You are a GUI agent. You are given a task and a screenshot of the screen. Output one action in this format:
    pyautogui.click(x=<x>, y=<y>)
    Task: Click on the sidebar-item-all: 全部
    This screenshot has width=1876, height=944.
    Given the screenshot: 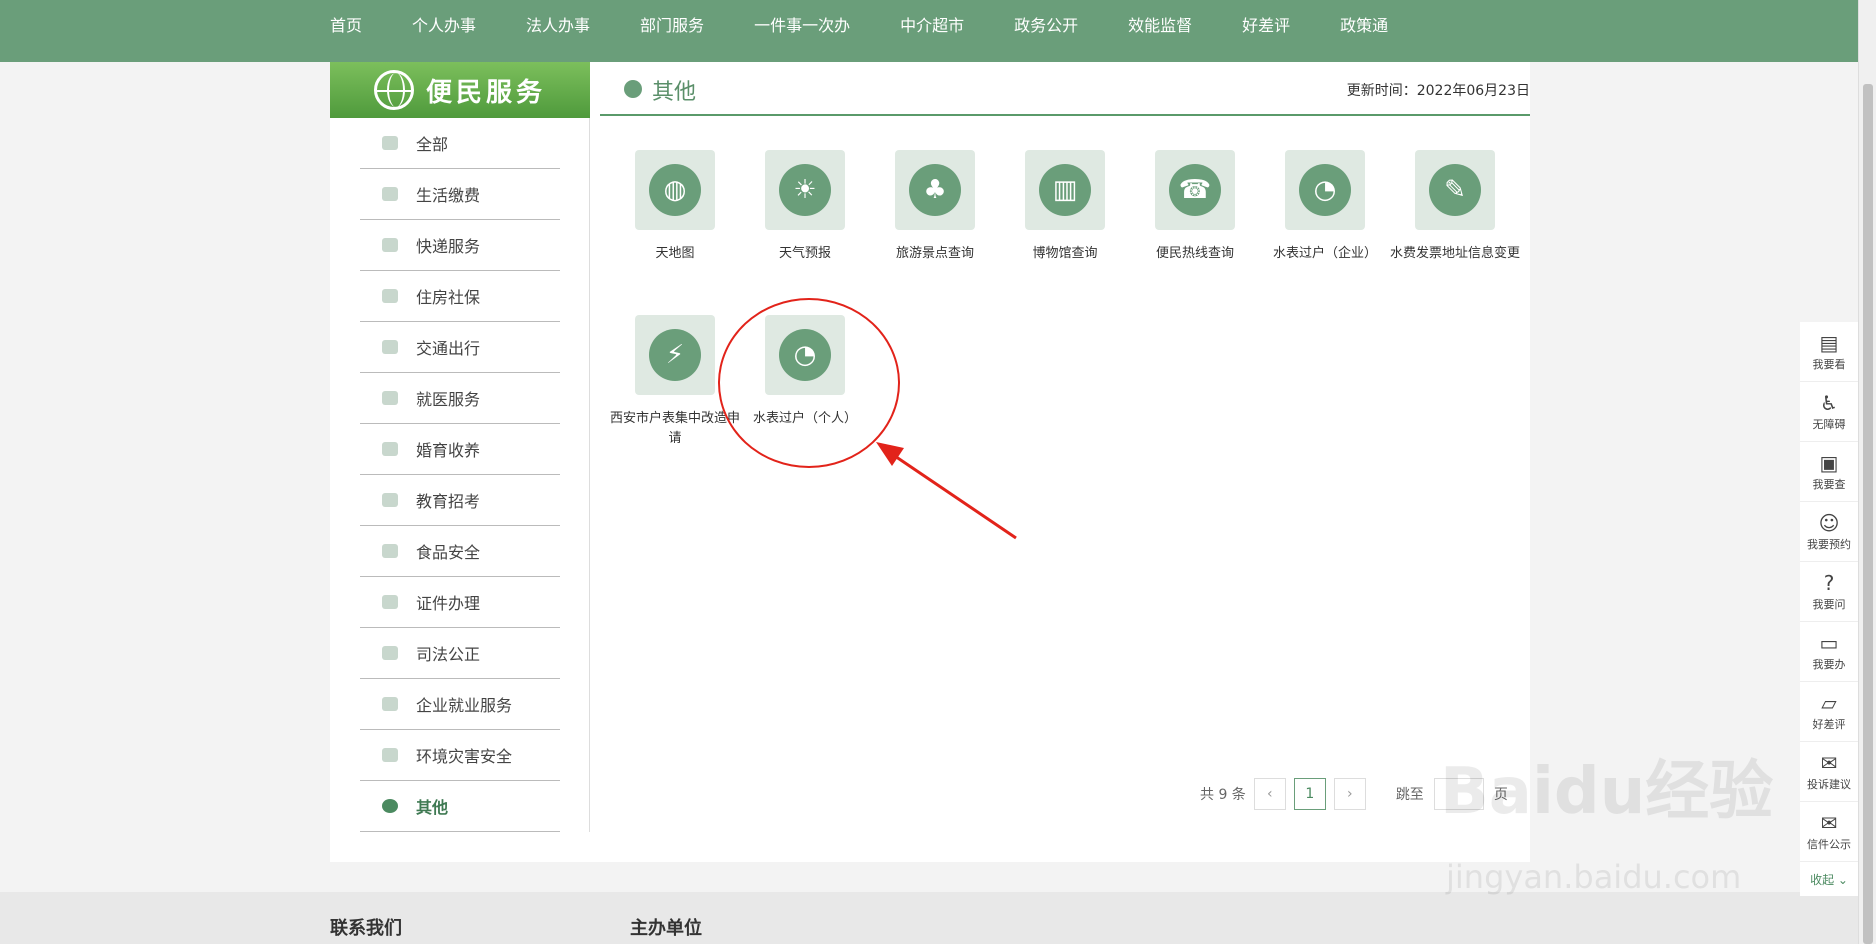 What is the action you would take?
    pyautogui.click(x=460, y=143)
    